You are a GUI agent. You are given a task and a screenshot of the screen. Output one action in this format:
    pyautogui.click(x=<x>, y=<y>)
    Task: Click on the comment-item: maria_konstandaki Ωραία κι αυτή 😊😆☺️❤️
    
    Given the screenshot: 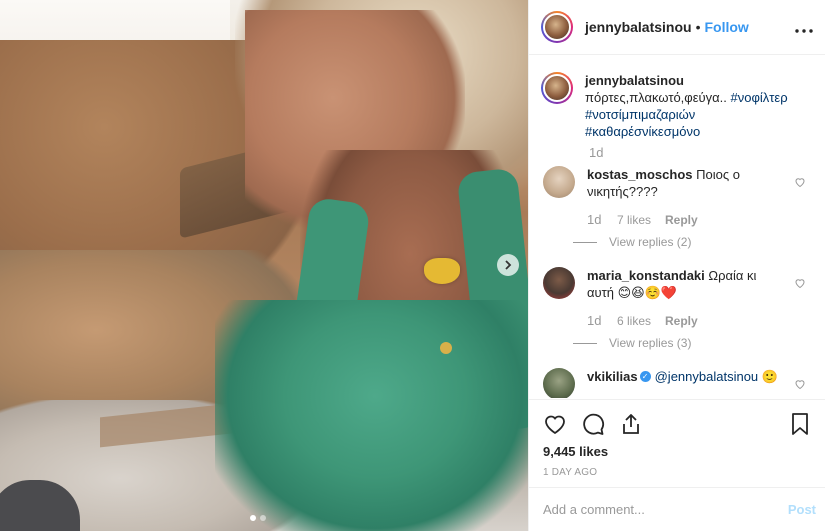 What is the action you would take?
    pyautogui.click(x=676, y=284)
    